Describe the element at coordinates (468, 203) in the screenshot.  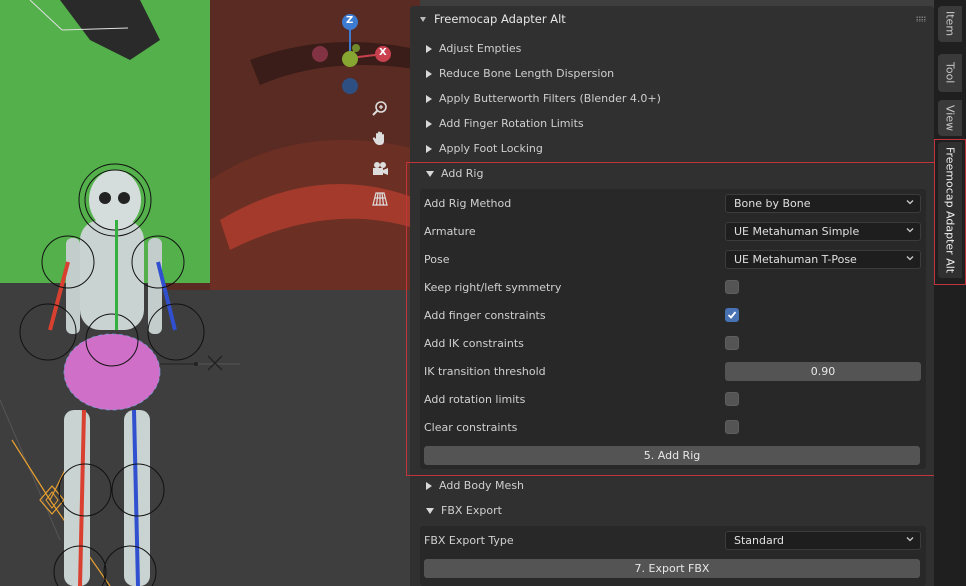
I see `add-rig-method-label: Add Rig Method` at that location.